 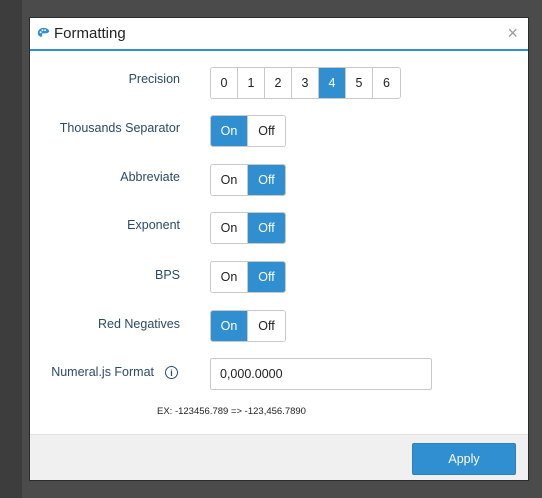 I want to click on exponent-on-button: On, so click(x=229, y=228).